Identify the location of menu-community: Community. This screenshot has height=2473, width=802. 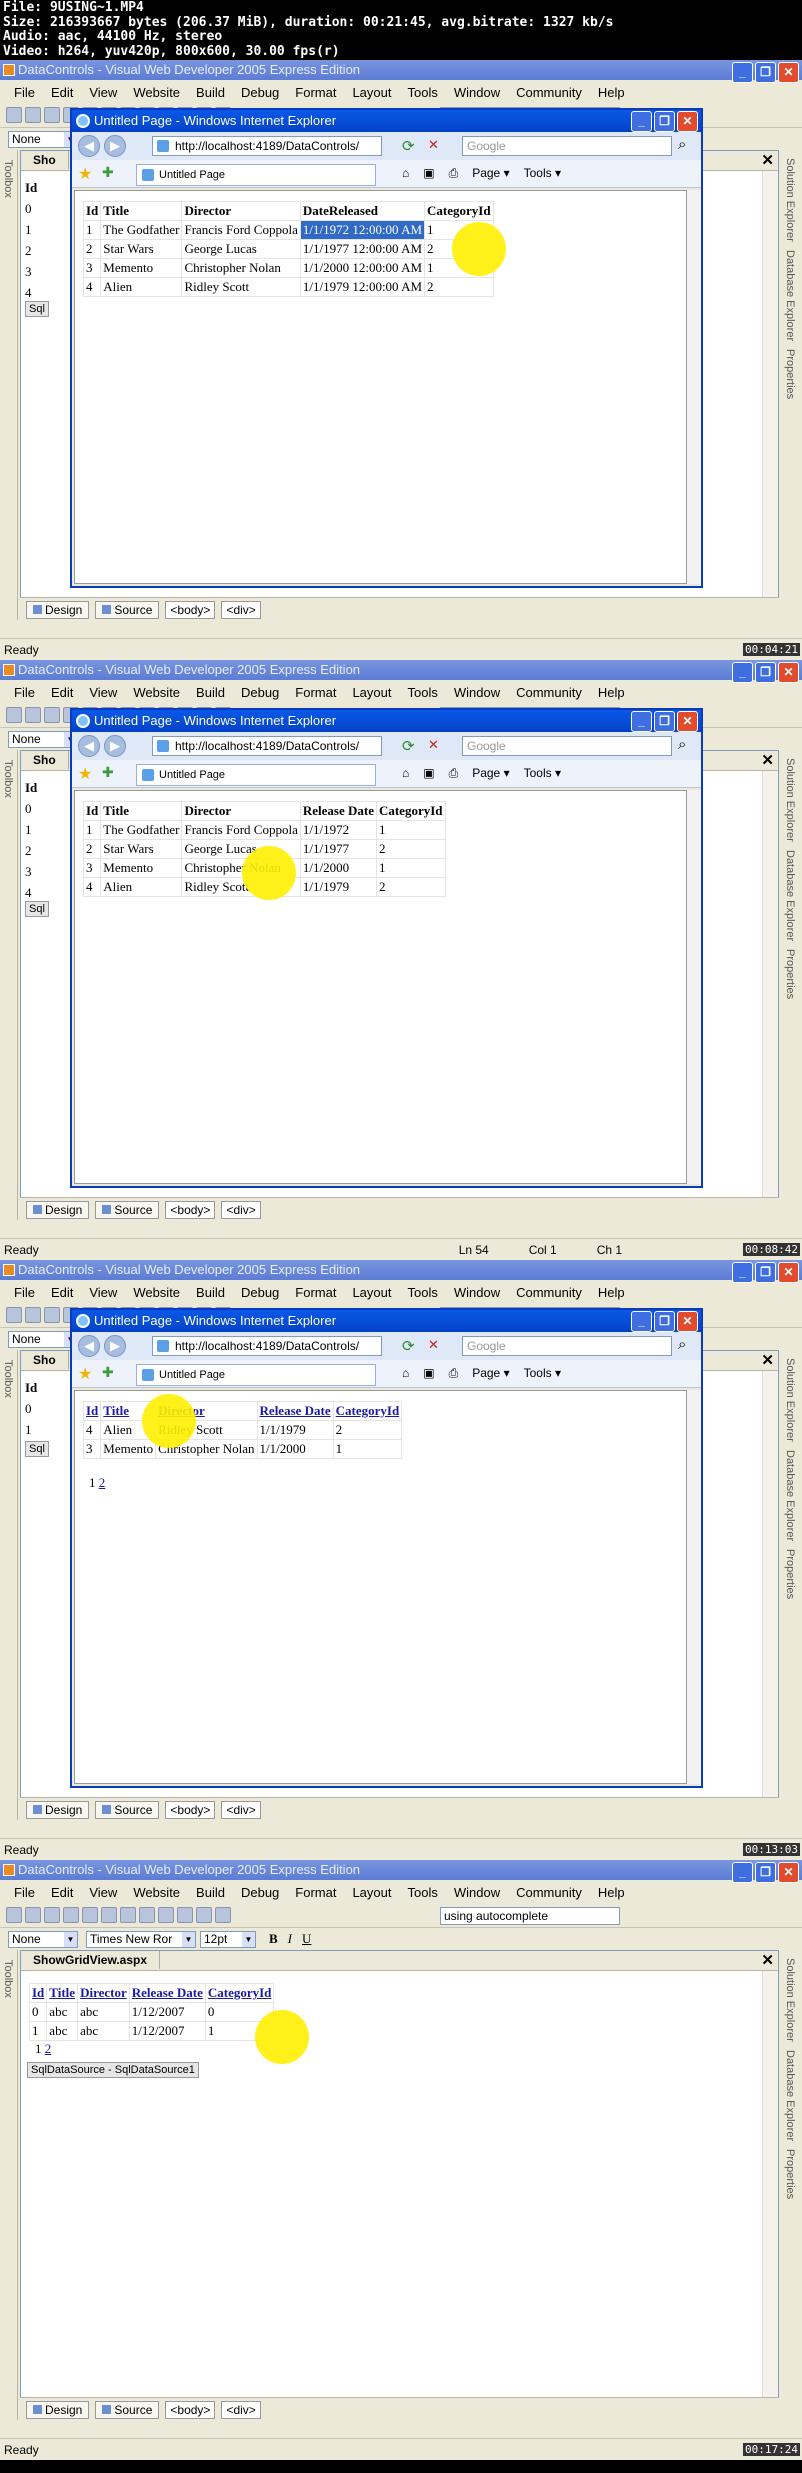
(549, 692).